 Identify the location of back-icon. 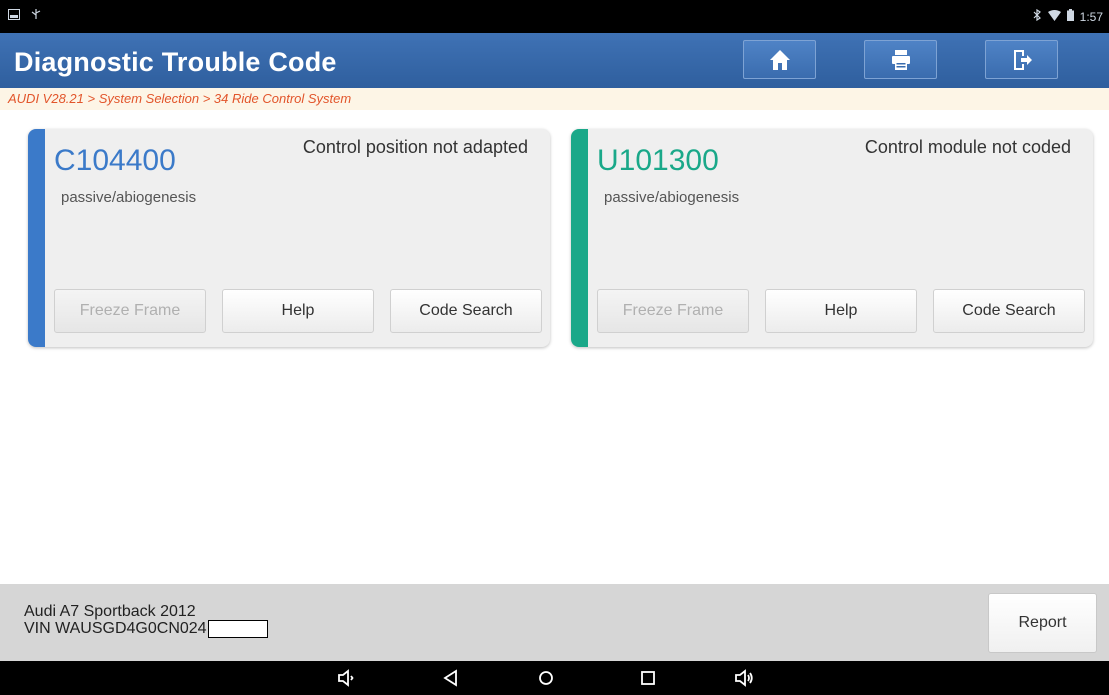
(450, 678).